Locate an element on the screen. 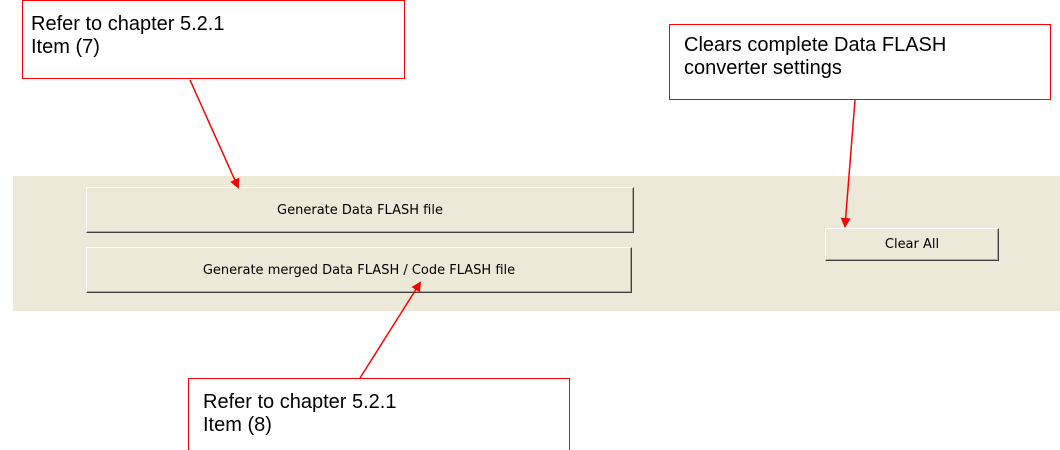 Image resolution: width=1060 pixels, height=450 pixels. clear-all-button: Clear All is located at coordinates (912, 244).